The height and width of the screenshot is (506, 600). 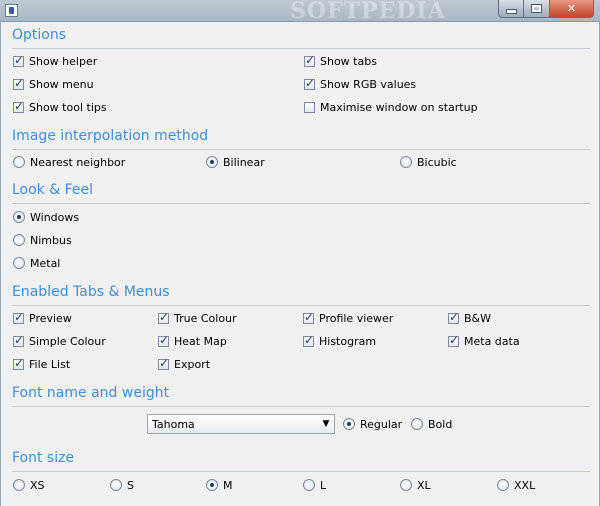 I want to click on file-list-checkbox: File List, so click(x=41, y=364).